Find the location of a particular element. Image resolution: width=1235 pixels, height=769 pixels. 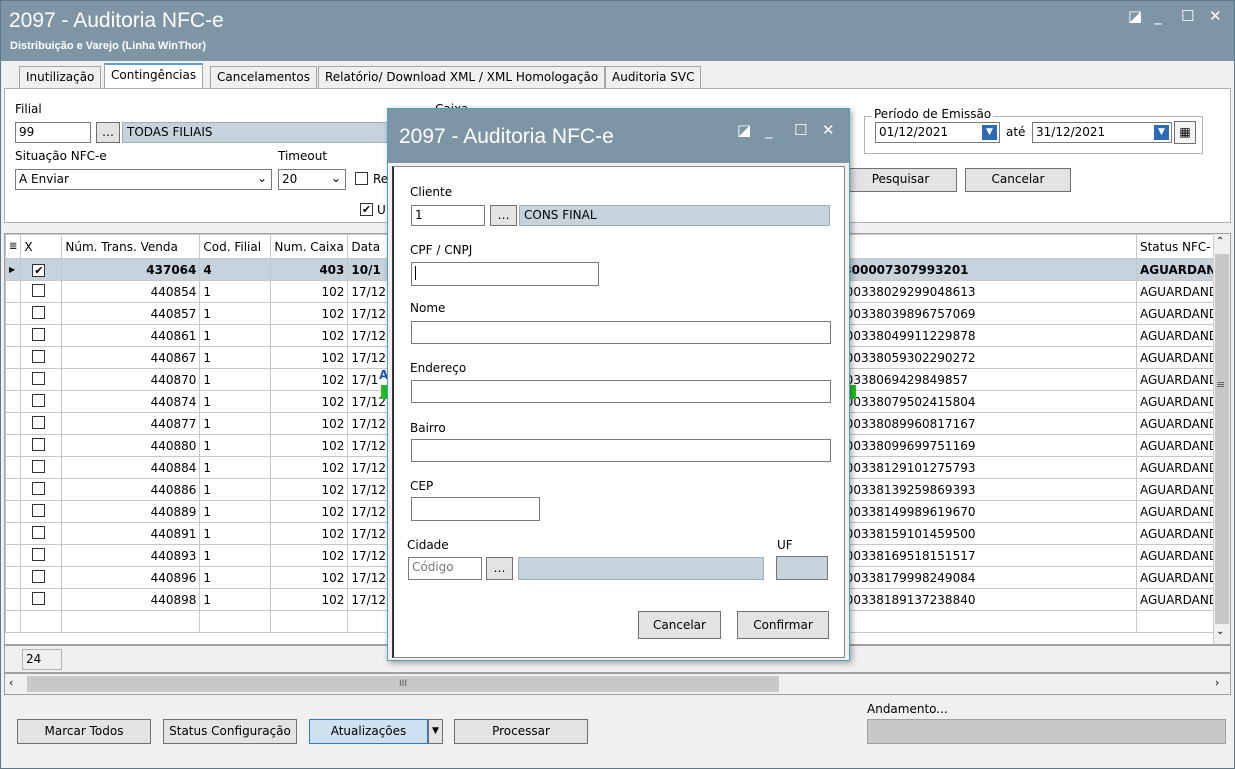

dialog-title: 2097 - Auditoria NFC-e is located at coordinates (506, 136).